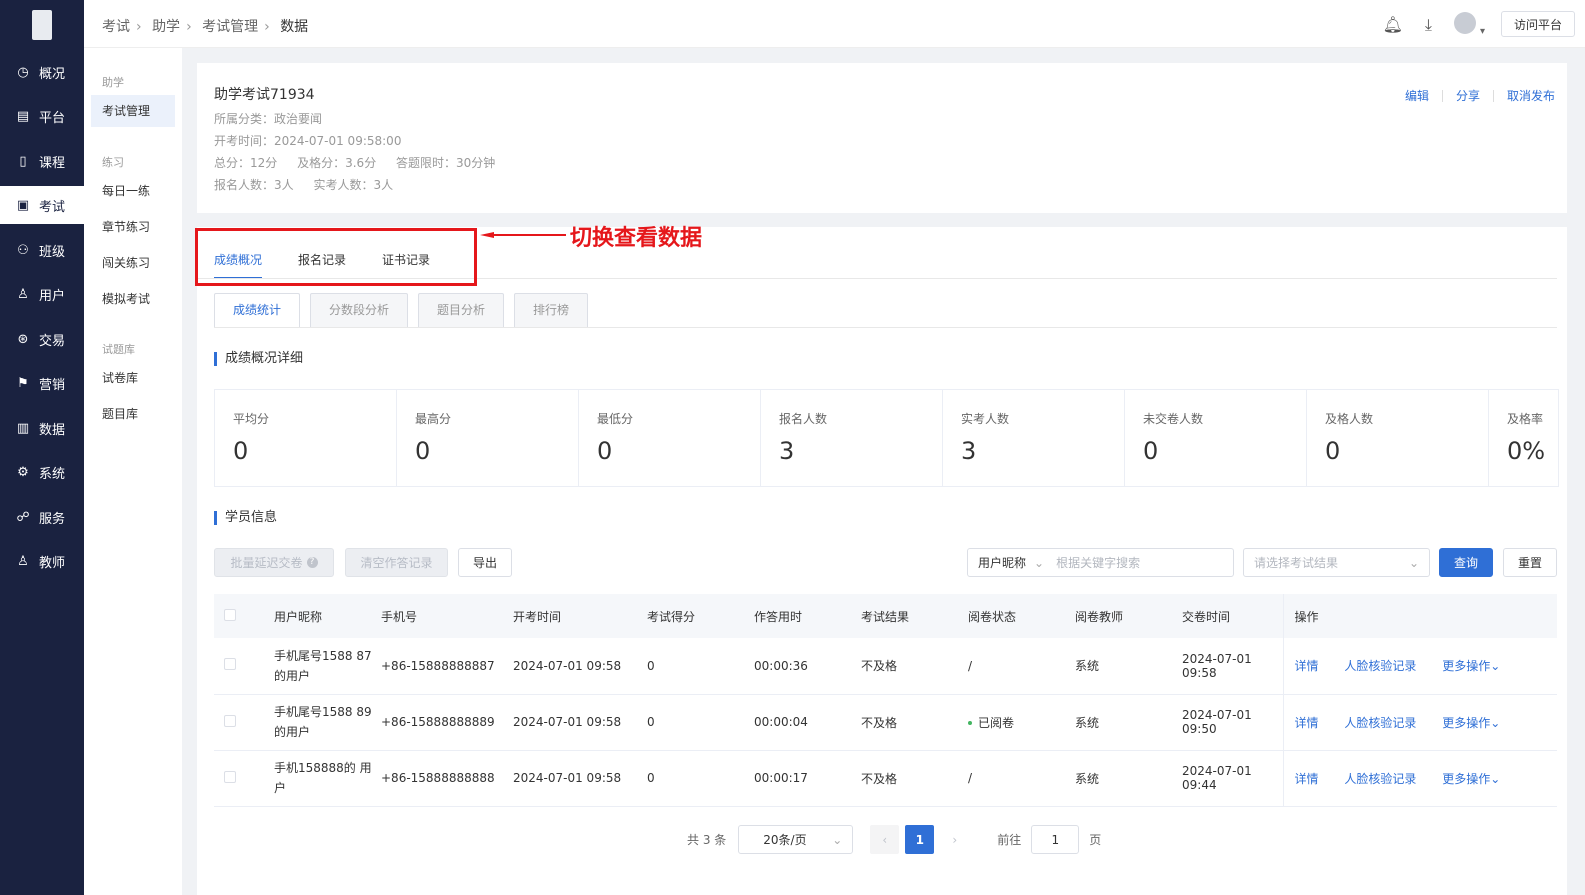  Describe the element at coordinates (52, 252) in the screenshot. I see `sidebar-item-label: 班级` at that location.